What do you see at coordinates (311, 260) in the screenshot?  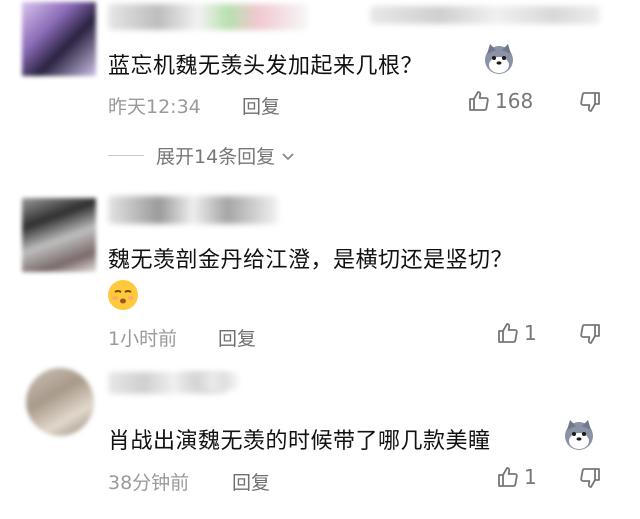 I see `comment-text: 魏无羡剖金丹给江澄，是横切还是竖切？` at bounding box center [311, 260].